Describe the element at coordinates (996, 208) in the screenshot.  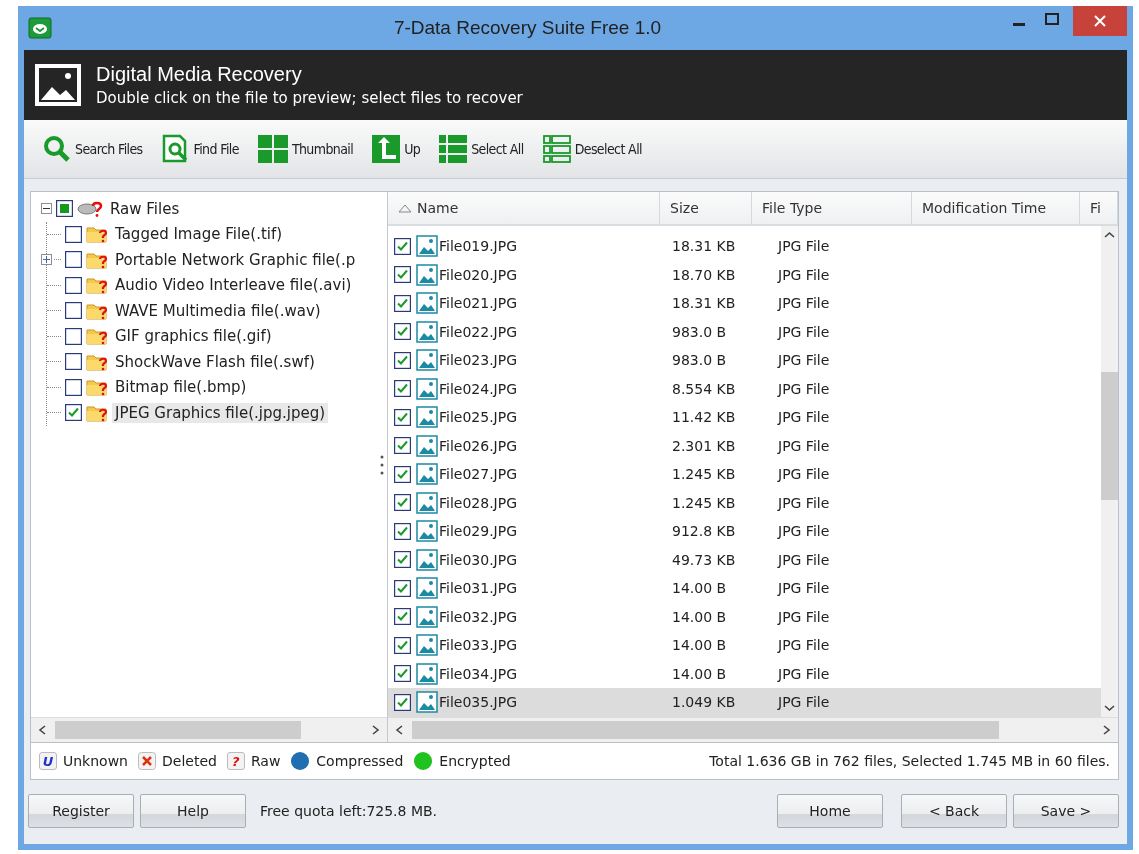
I see `column-header: Modification Time` at that location.